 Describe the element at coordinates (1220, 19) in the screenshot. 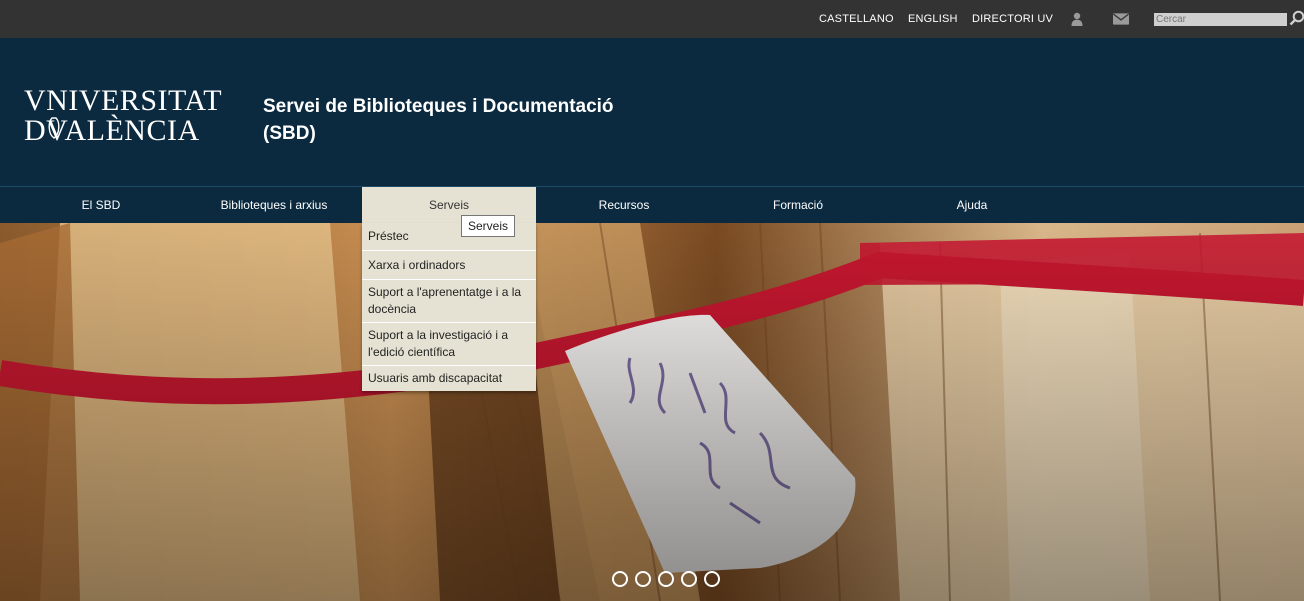

I see `search-input` at that location.